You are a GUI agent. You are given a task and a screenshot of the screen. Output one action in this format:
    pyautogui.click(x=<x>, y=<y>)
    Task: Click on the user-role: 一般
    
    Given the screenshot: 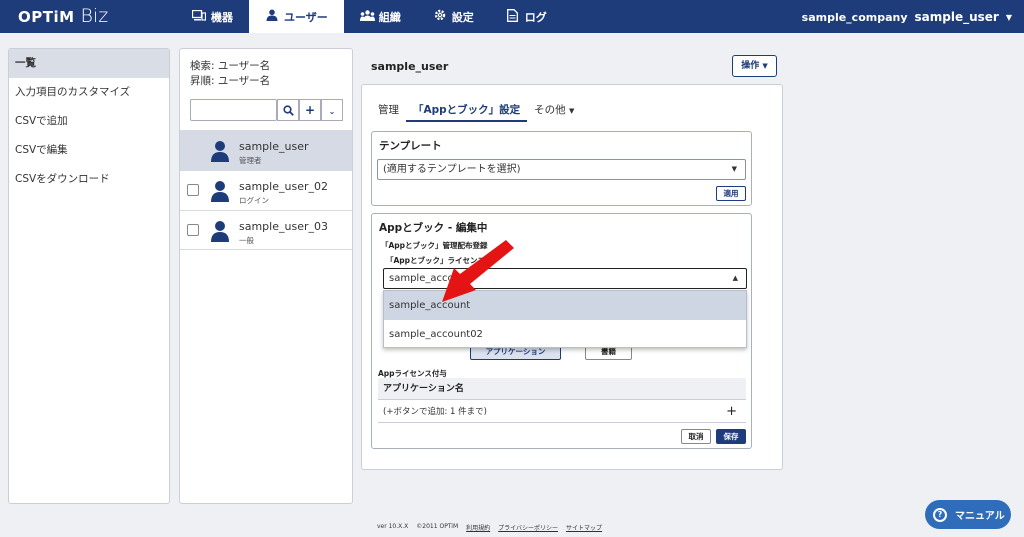 What is the action you would take?
    pyautogui.click(x=246, y=240)
    